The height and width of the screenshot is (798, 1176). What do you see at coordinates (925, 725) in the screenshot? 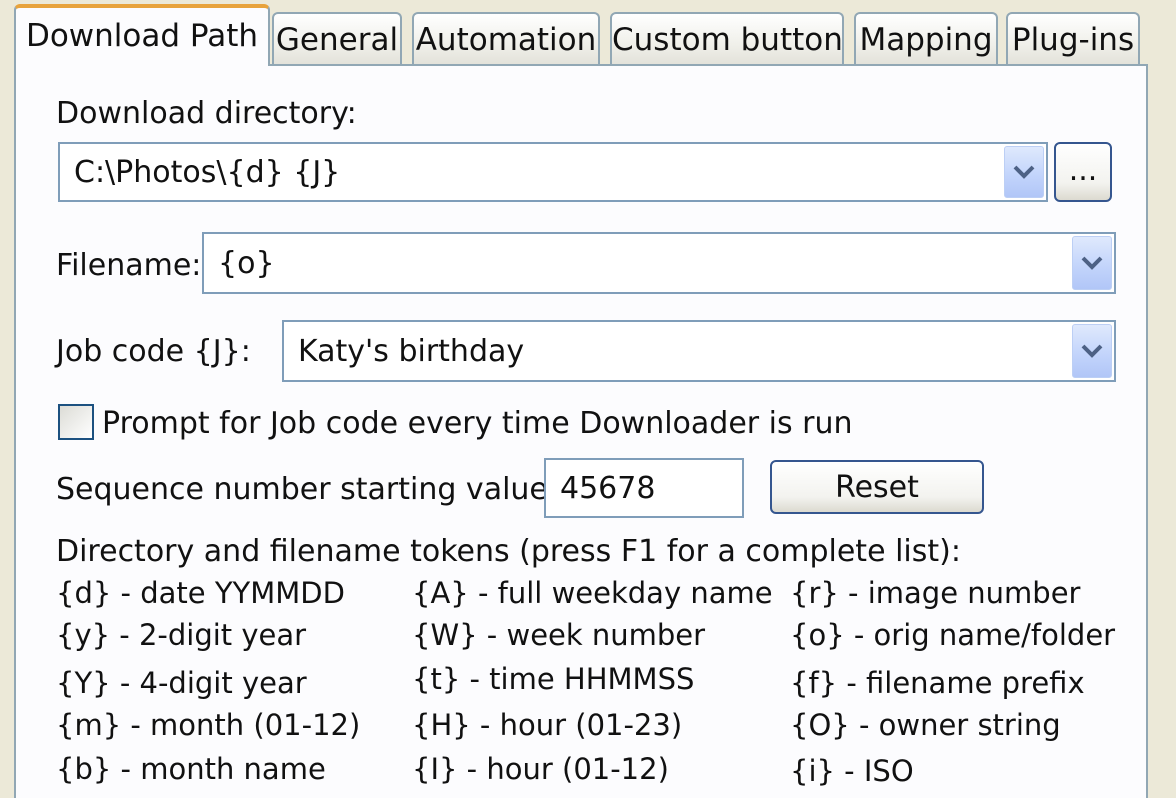
I see `token-item: {O} - owner string` at bounding box center [925, 725].